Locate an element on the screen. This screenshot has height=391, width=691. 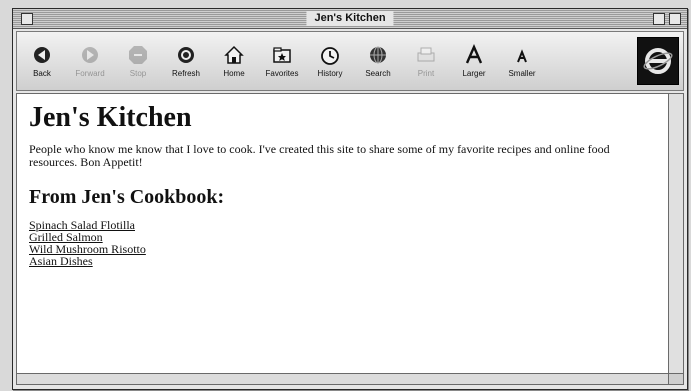
larger-text-button: Larger is located at coordinates (474, 61).